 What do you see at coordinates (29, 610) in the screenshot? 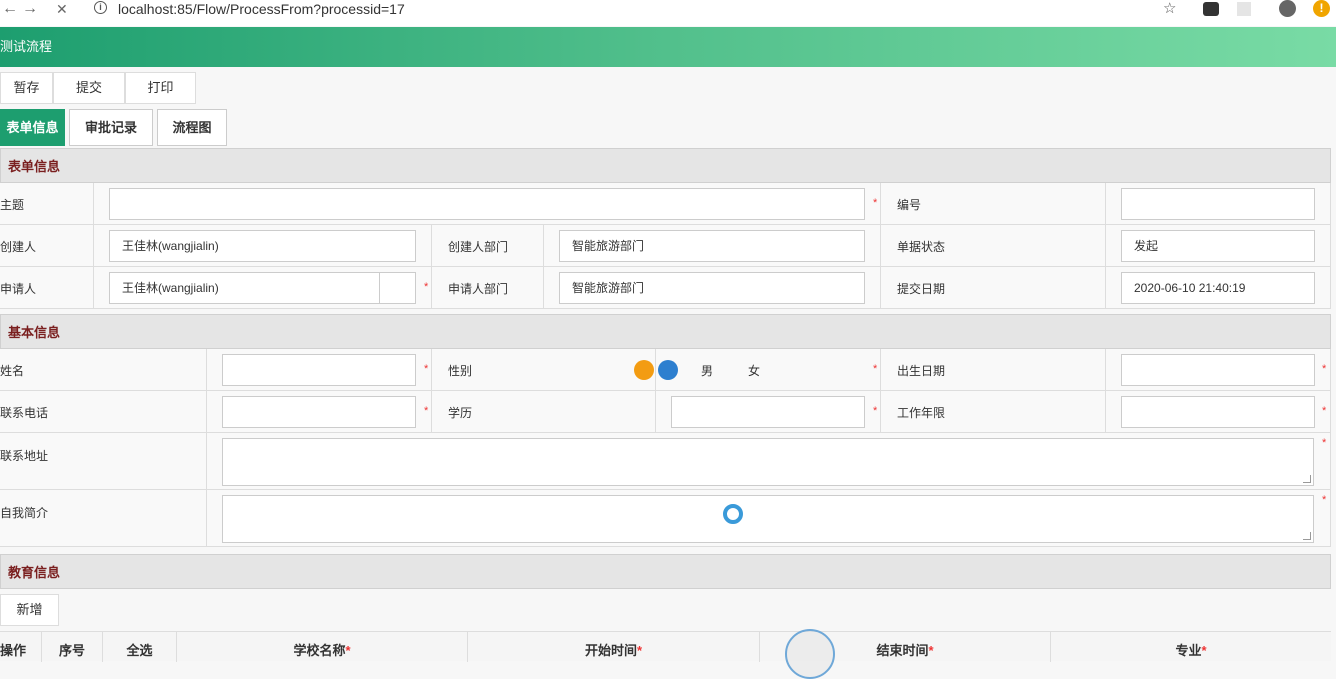
I see `add-row-button: 新增` at bounding box center [29, 610].